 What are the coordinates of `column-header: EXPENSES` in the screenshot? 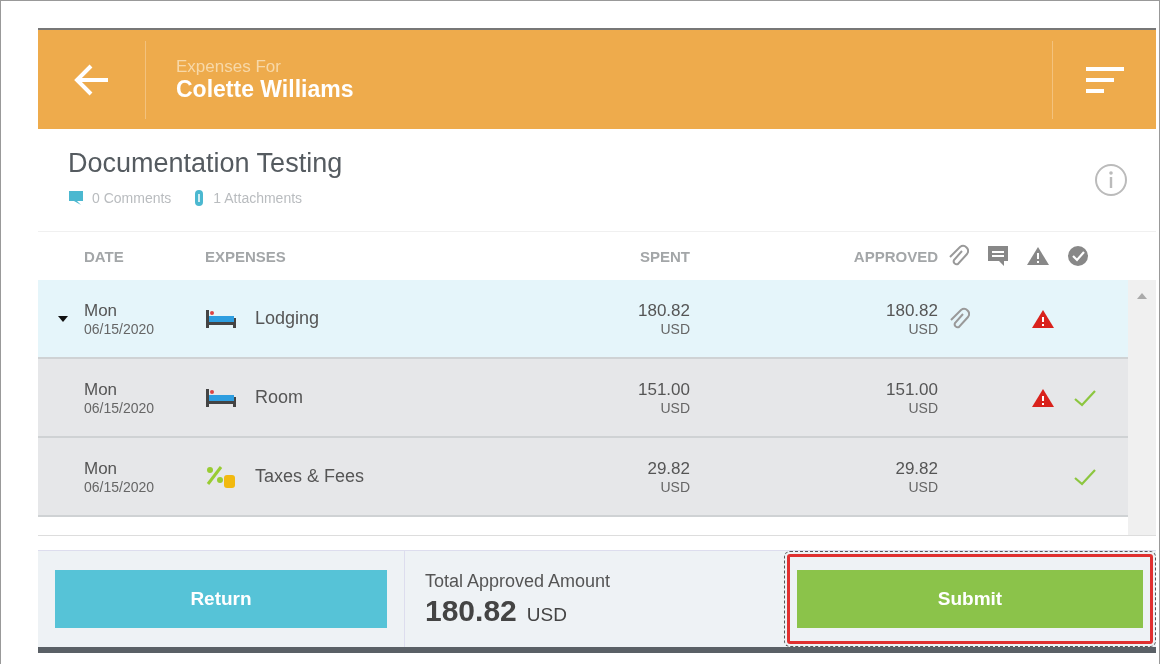 It's located at (246, 256).